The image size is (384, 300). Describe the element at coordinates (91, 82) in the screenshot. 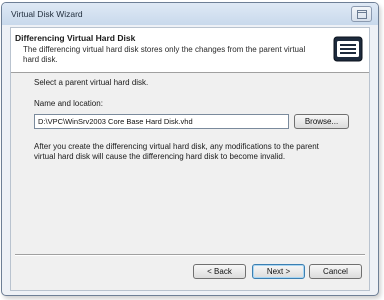

I see `select-parent-prompt: Select a parent virtual hard disk.` at that location.